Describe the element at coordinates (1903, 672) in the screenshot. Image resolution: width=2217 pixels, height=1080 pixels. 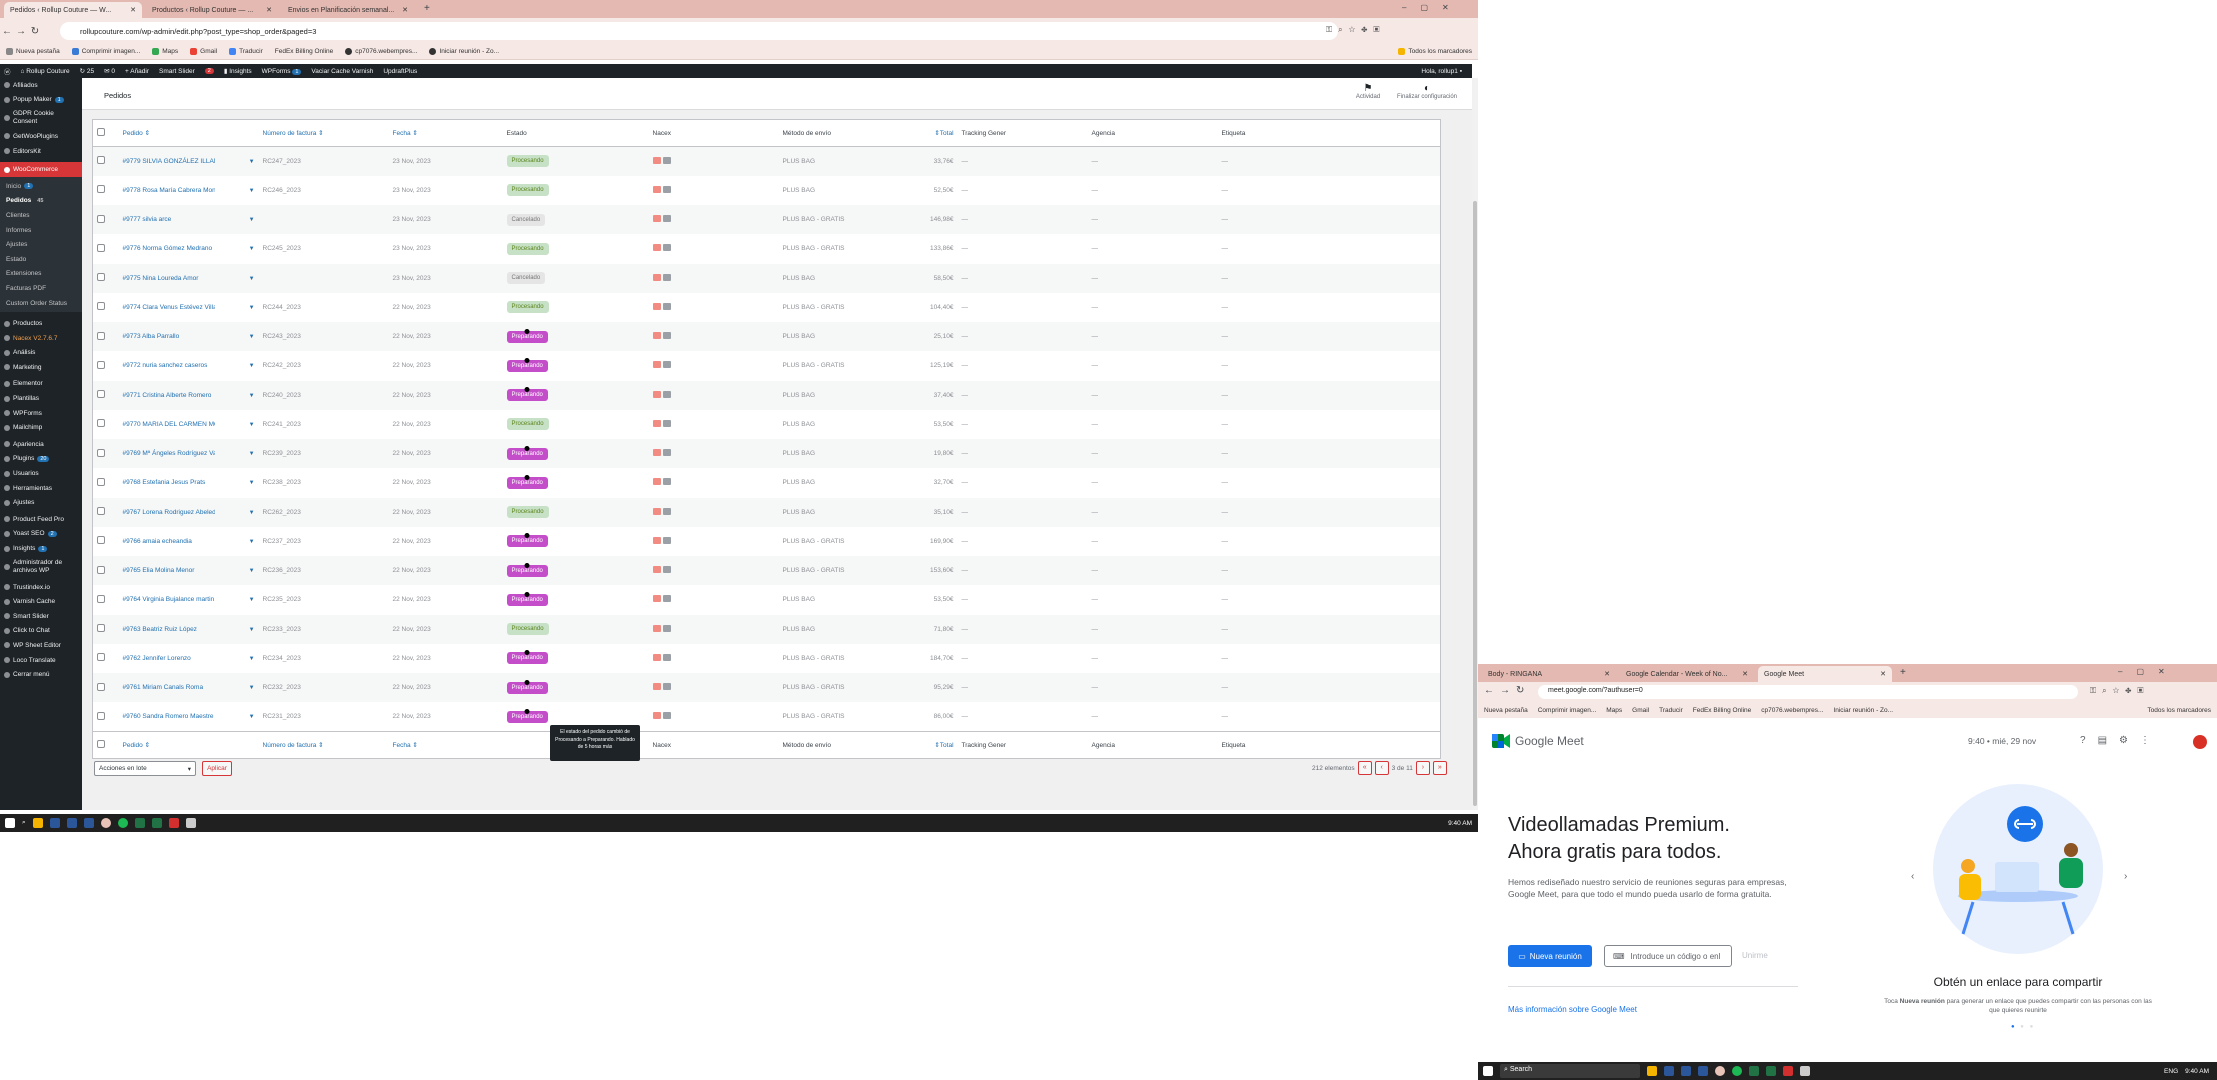
I see `new-tab-icon: +` at that location.